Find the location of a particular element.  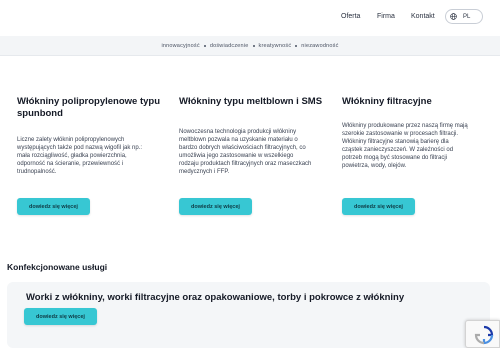

nav-firma: Firma is located at coordinates (386, 16).